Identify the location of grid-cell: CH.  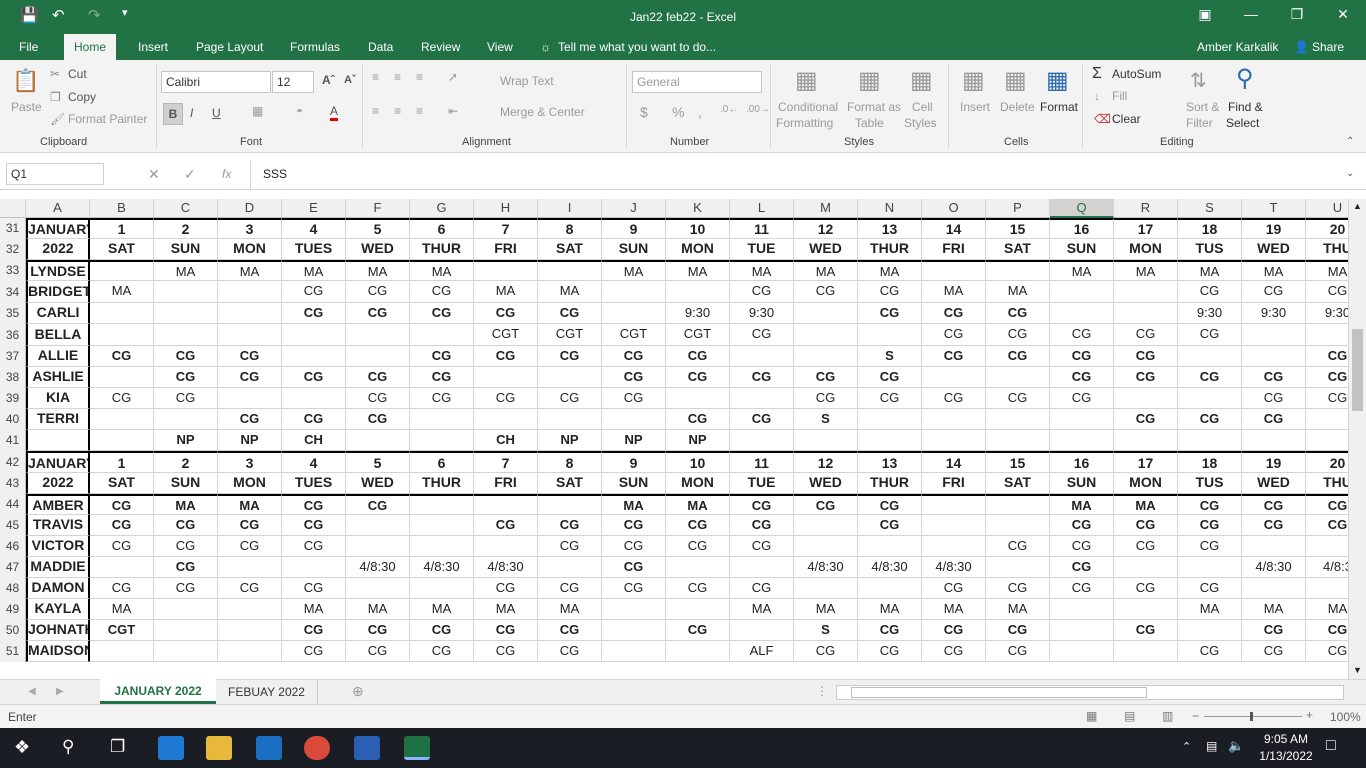
(314, 440).